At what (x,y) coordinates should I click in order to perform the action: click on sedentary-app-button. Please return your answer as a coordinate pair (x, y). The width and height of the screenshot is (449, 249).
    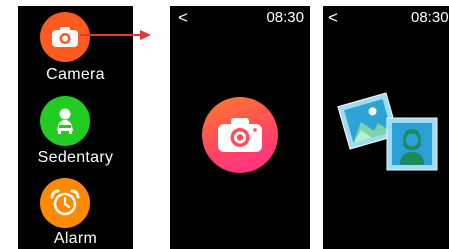
    Looking at the image, I should click on (65, 121).